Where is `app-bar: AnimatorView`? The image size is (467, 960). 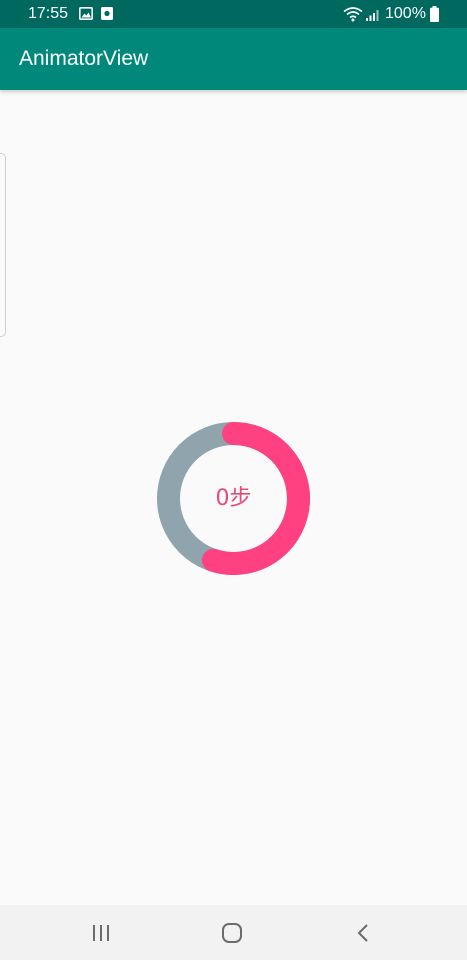 app-bar: AnimatorView is located at coordinates (233, 59).